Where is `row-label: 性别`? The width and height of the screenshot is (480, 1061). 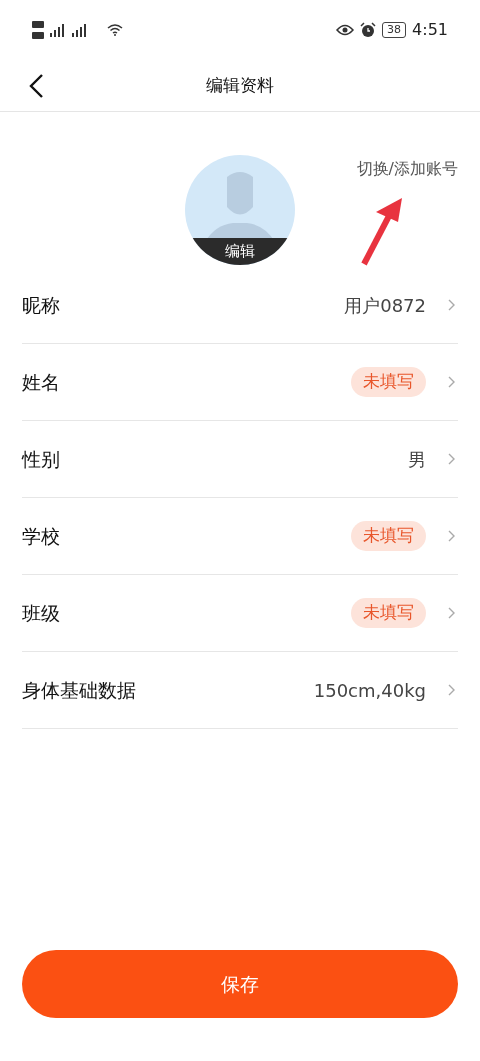
row-label: 性别 is located at coordinates (41, 459).